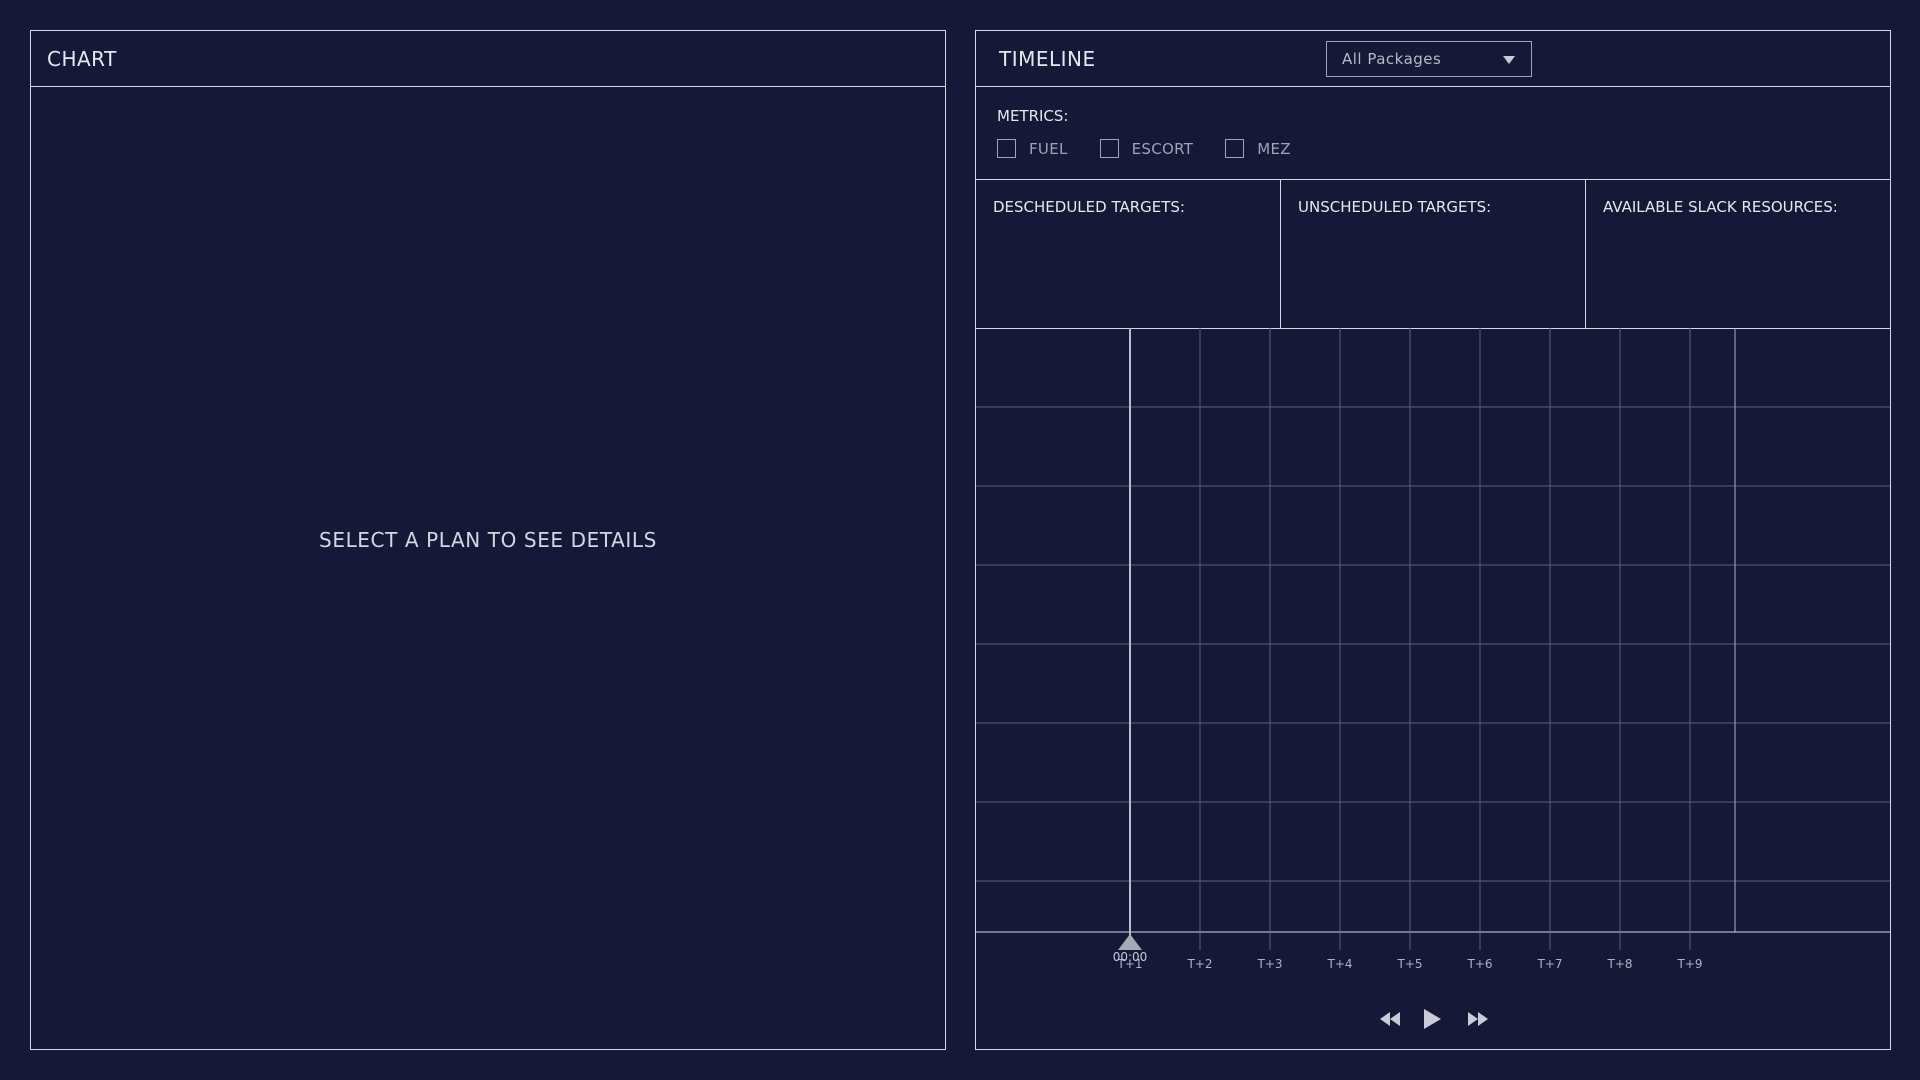 Image resolution: width=1920 pixels, height=1080 pixels. I want to click on slack-resources-box: AVAILABLE SLACK RESOURCES:, so click(1737, 254).